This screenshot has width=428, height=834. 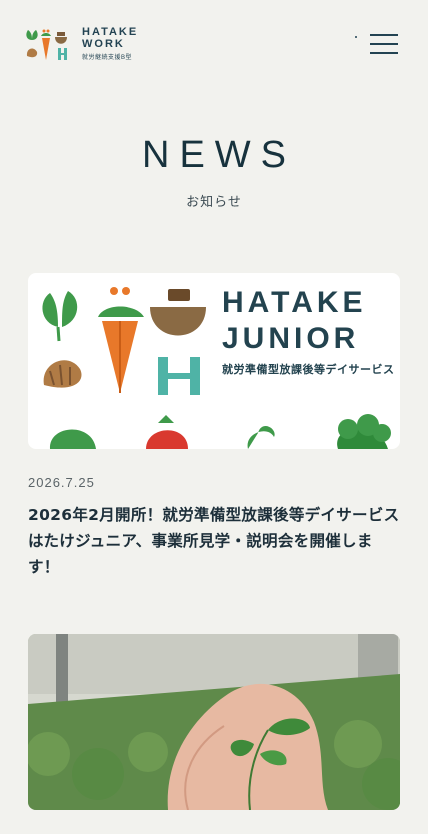 What do you see at coordinates (214, 202) in the screenshot?
I see `page-subtitle: お知らせ` at bounding box center [214, 202].